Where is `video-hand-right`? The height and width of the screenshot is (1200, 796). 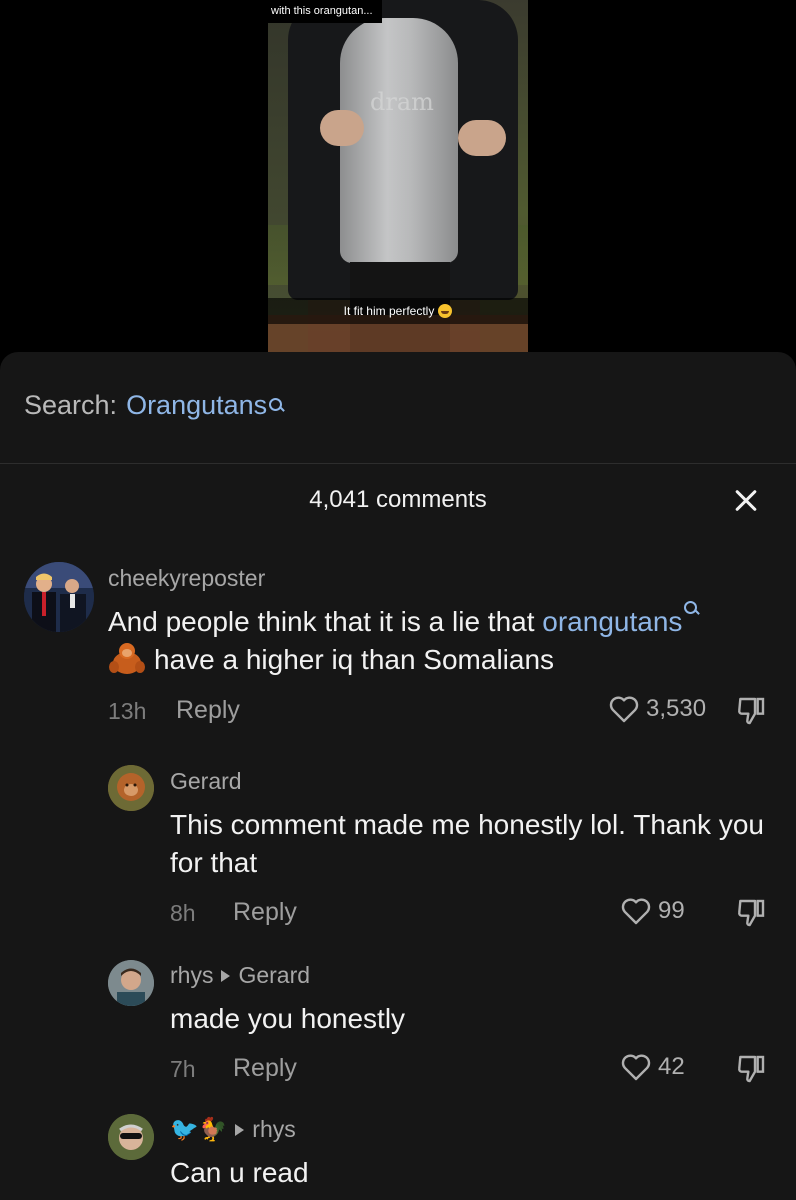
video-hand-right is located at coordinates (482, 138).